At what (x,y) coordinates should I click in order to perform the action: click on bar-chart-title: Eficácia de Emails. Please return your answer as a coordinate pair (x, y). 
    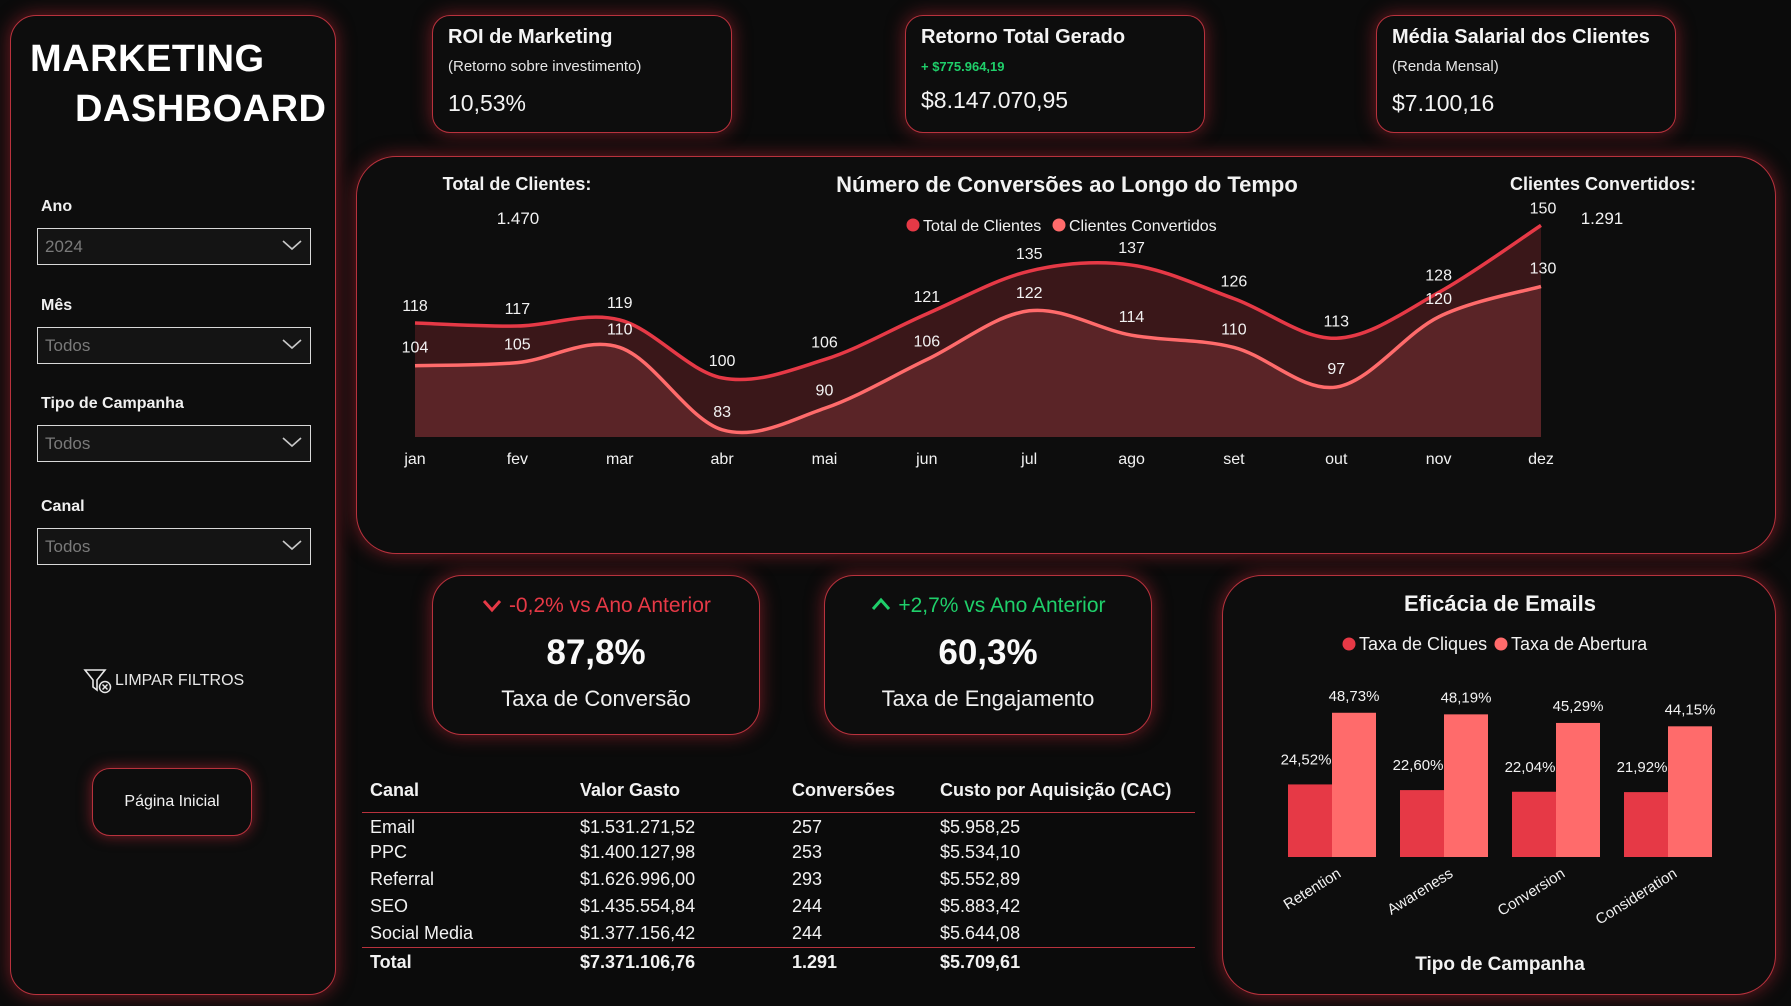
    Looking at the image, I should click on (1500, 603).